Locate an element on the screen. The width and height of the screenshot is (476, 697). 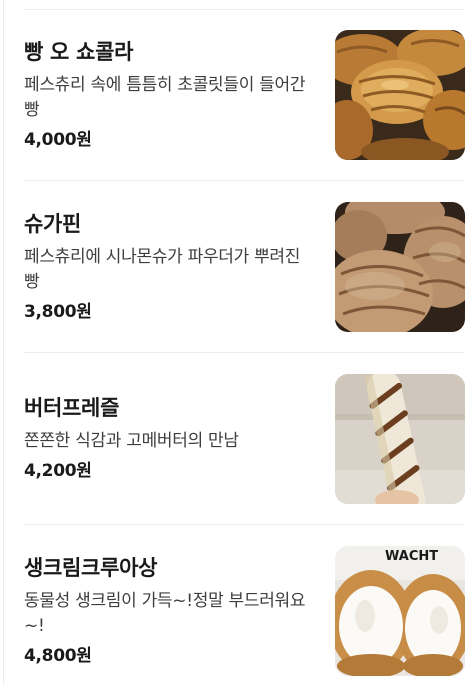
menu-item-name: 생크림크루아상 is located at coordinates (91, 568).